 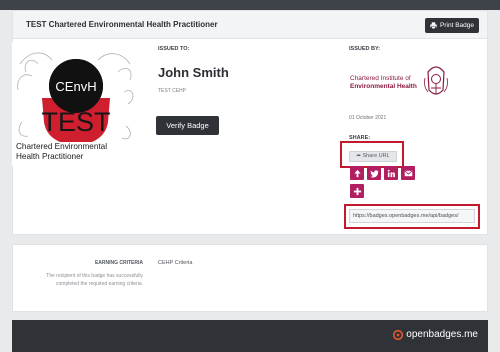 What do you see at coordinates (457, 25) in the screenshot?
I see `print-badge-label: Print Badge` at bounding box center [457, 25].